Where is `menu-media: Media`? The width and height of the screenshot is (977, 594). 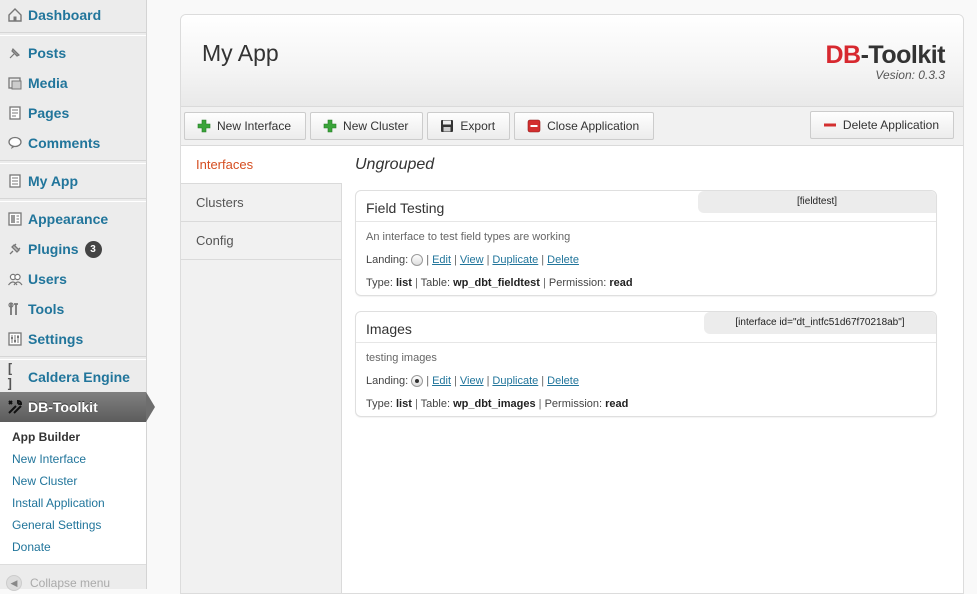
menu-media: Media is located at coordinates (73, 83).